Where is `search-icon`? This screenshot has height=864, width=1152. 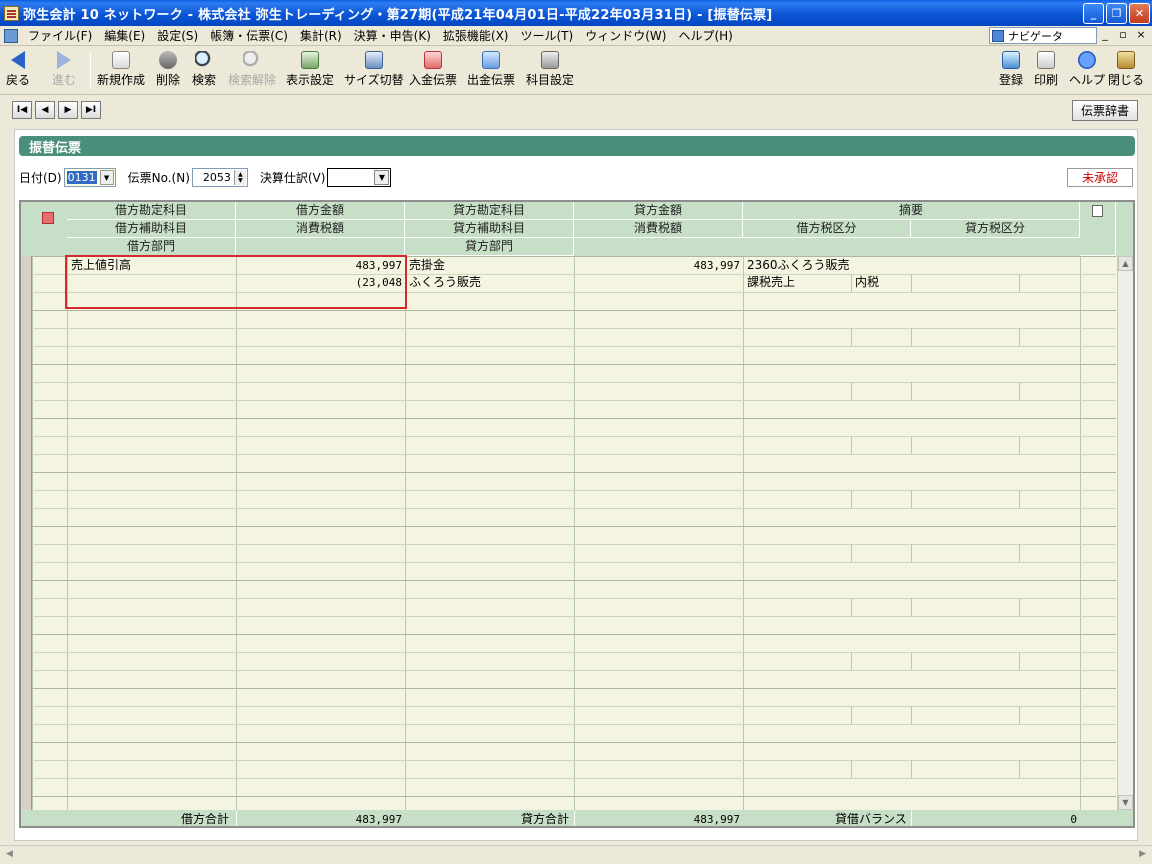
search-icon is located at coordinates (204, 60).